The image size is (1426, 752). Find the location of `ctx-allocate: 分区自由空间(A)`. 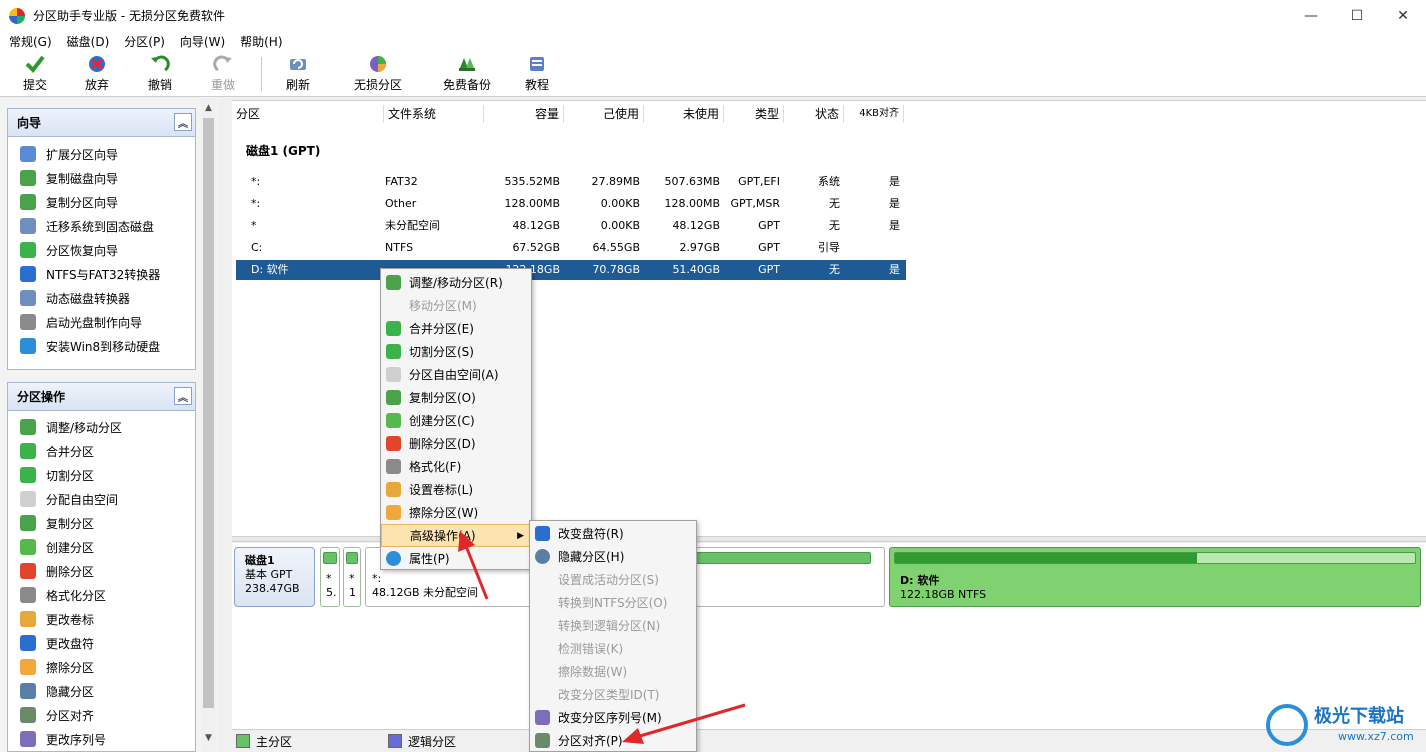

ctx-allocate: 分区自由空间(A) is located at coordinates (456, 374).